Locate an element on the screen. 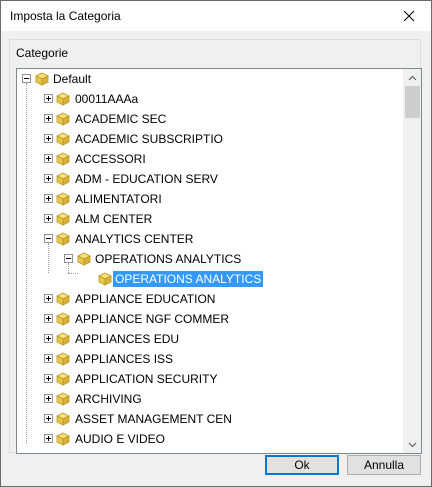  tree-item-label: ACCESSORI is located at coordinates (110, 159).